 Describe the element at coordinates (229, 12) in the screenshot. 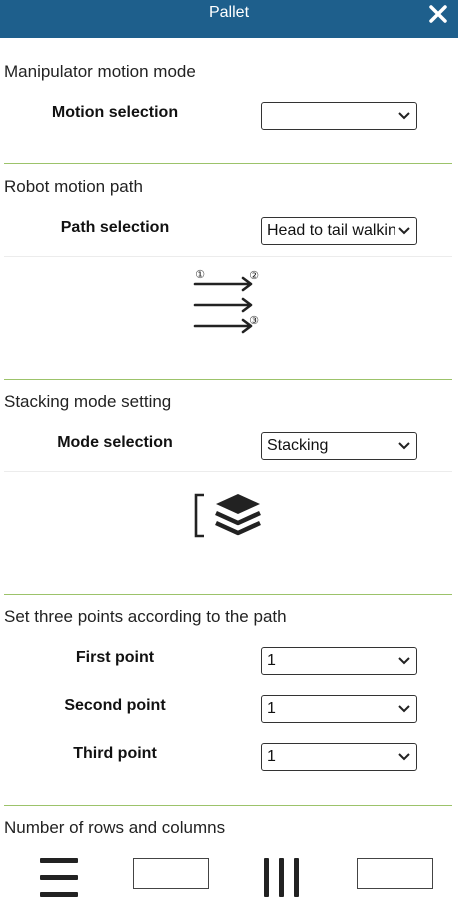

I see `window-title: Pallet` at that location.